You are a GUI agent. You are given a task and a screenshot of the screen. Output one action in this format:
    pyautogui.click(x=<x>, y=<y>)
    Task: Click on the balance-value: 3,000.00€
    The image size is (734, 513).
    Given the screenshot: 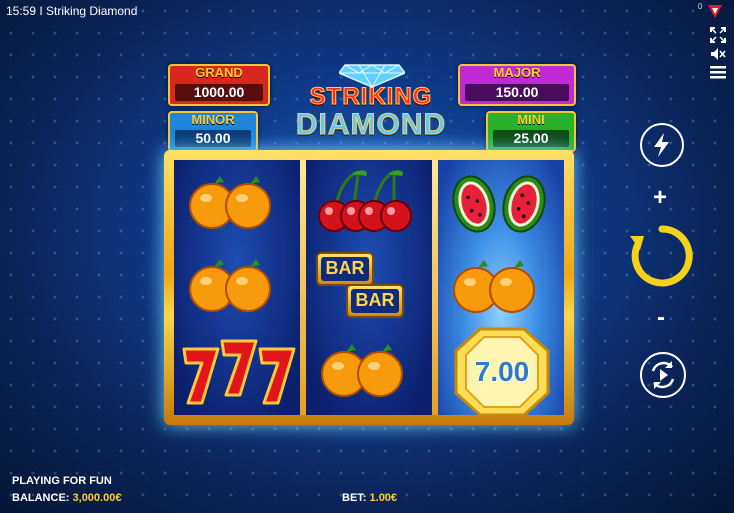 What is the action you would take?
    pyautogui.click(x=97, y=498)
    